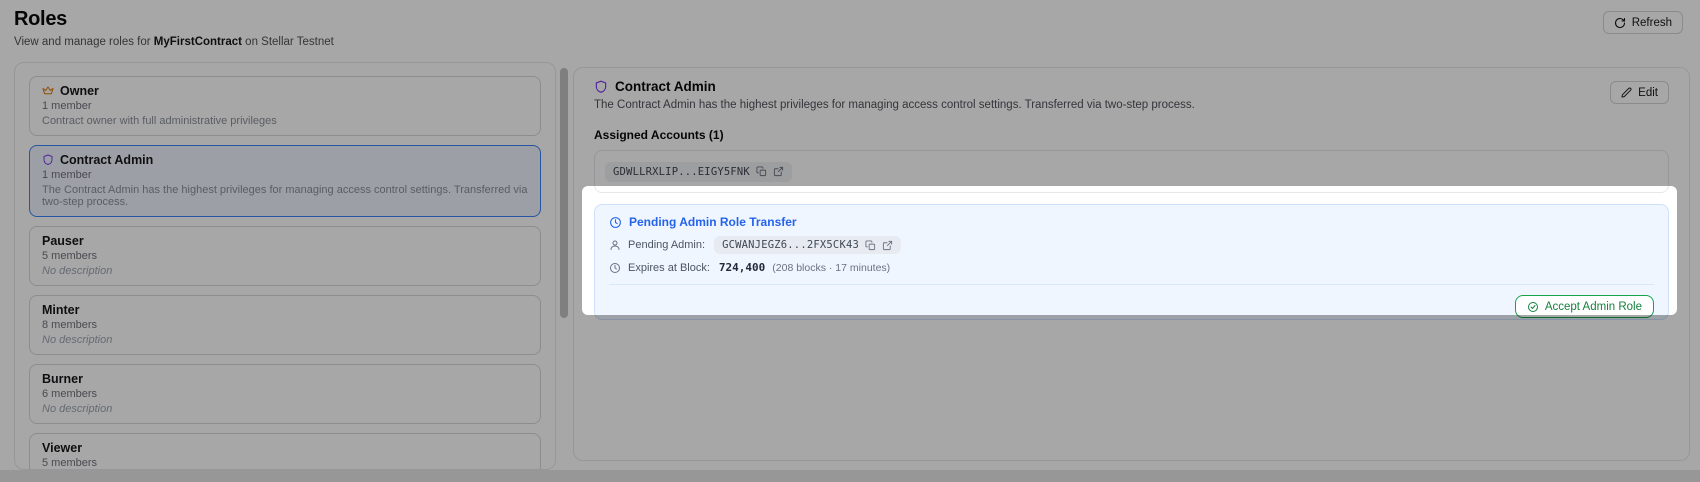 This screenshot has height=482, width=1700. I want to click on subtitle-prefix: View and manage roles for, so click(84, 42).